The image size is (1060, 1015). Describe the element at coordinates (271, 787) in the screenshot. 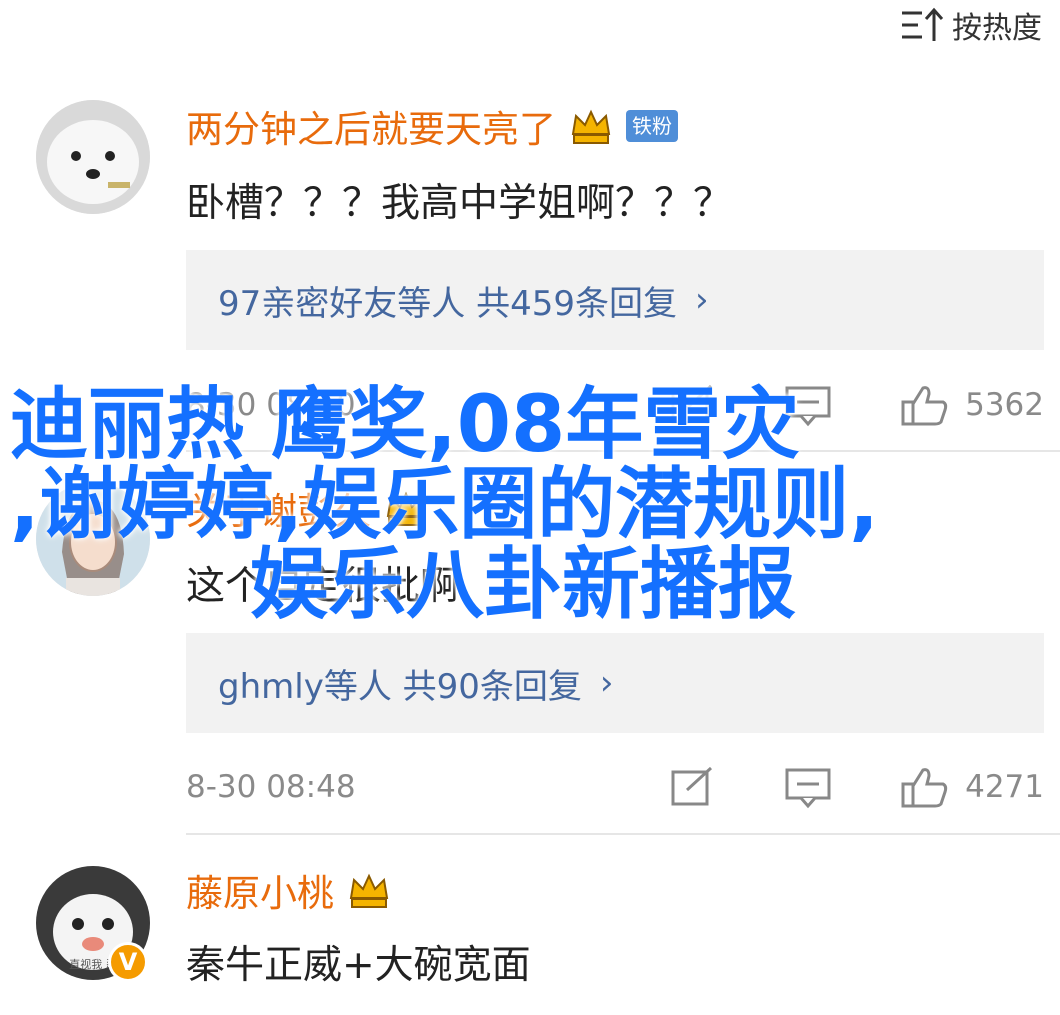

I see `timestamp: 8-30 08:48` at that location.